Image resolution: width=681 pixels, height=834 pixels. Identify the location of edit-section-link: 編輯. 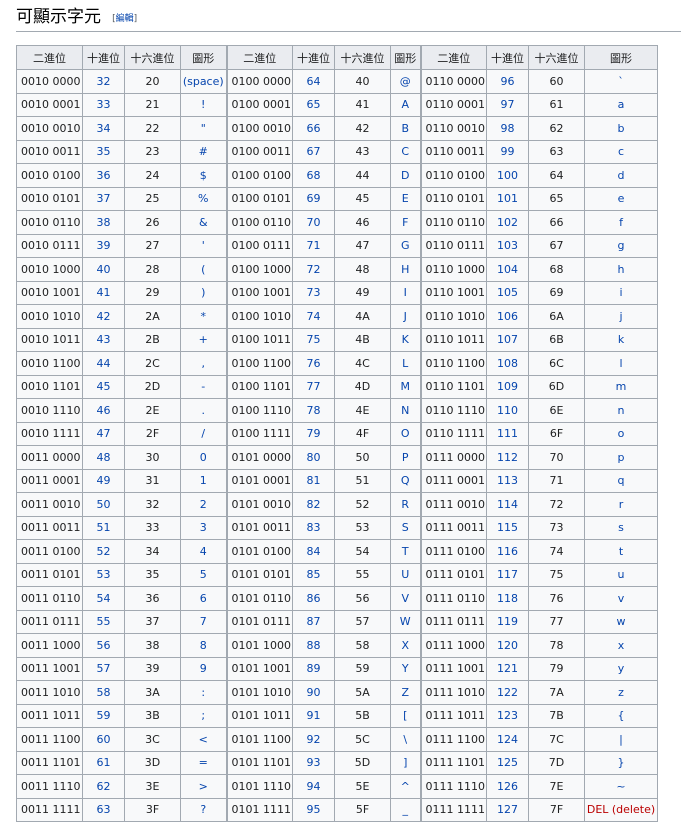
(125, 19).